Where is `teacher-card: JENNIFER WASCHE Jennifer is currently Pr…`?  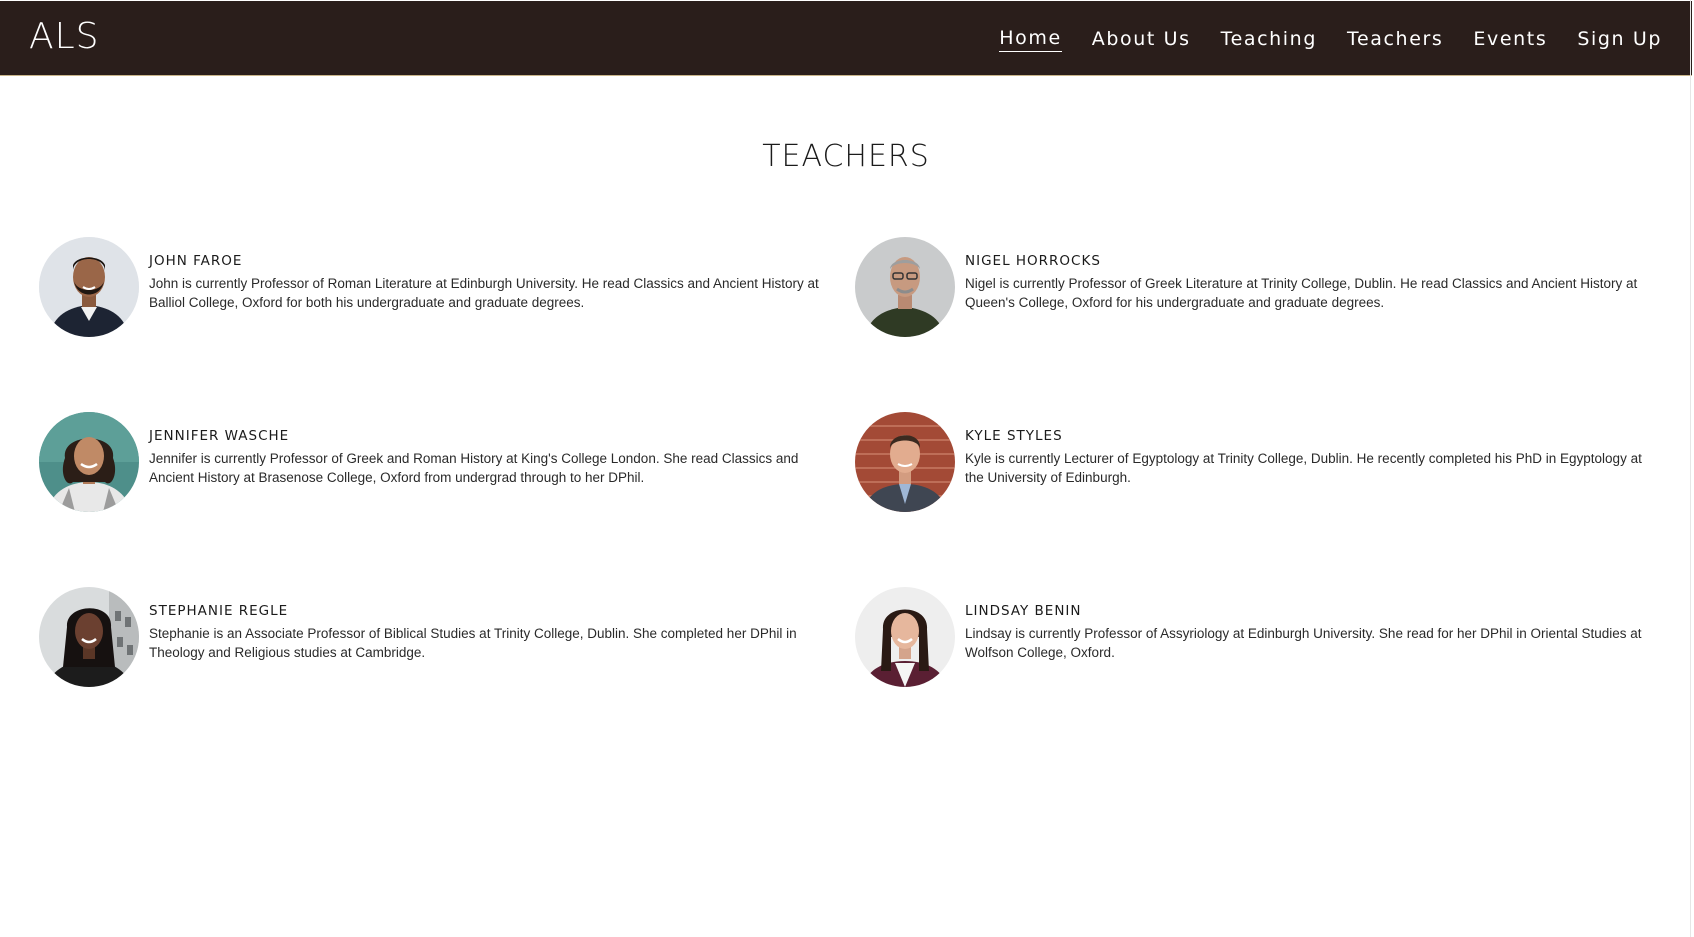 teacher-card: JENNIFER WASCHE Jennifer is currently Pr… is located at coordinates (439, 467).